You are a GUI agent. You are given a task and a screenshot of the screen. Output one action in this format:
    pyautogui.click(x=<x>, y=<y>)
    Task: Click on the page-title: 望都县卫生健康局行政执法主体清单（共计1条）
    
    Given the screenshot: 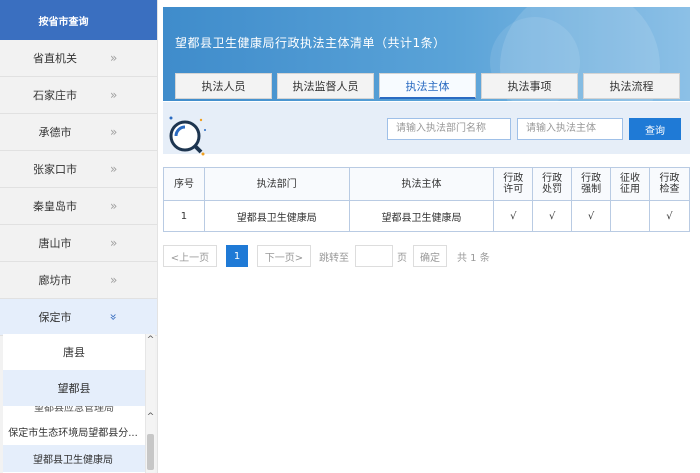 What is the action you would take?
    pyautogui.click(x=310, y=43)
    